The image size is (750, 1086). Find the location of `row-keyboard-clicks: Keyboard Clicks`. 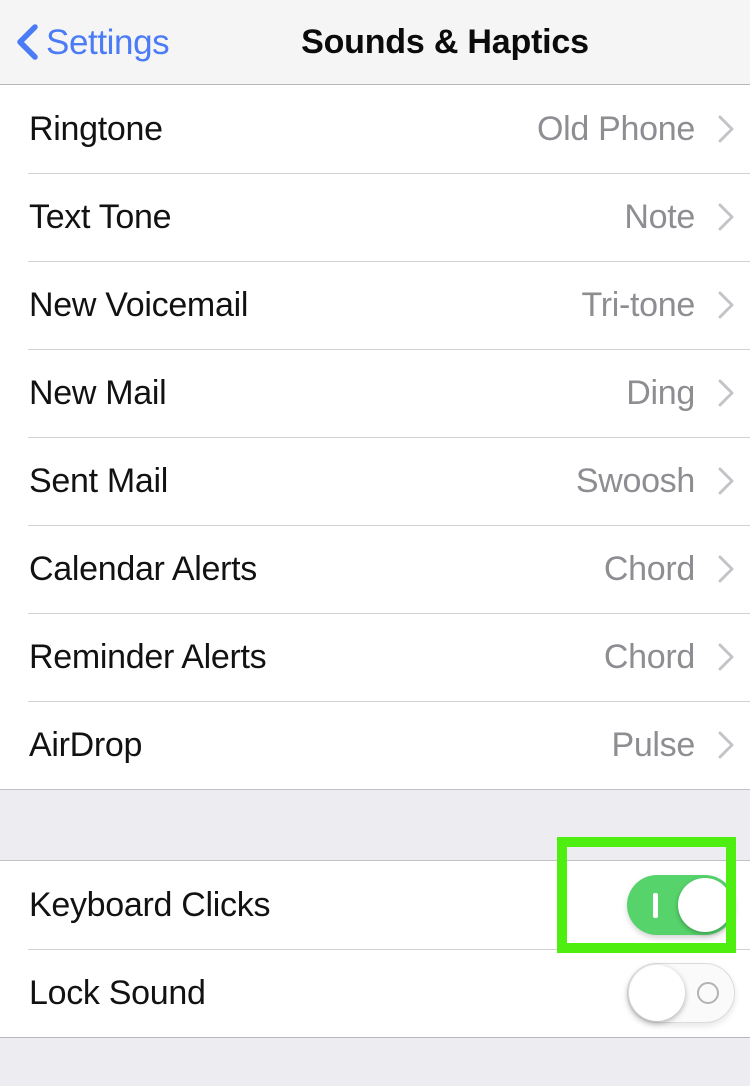

row-keyboard-clicks: Keyboard Clicks is located at coordinates (375, 905).